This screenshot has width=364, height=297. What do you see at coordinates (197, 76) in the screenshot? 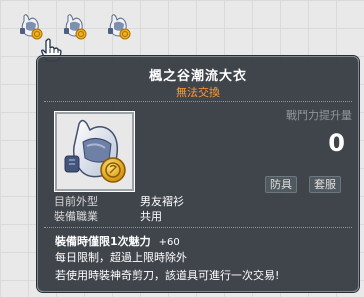
I see `item-title: 楓之谷潮流大衣` at bounding box center [197, 76].